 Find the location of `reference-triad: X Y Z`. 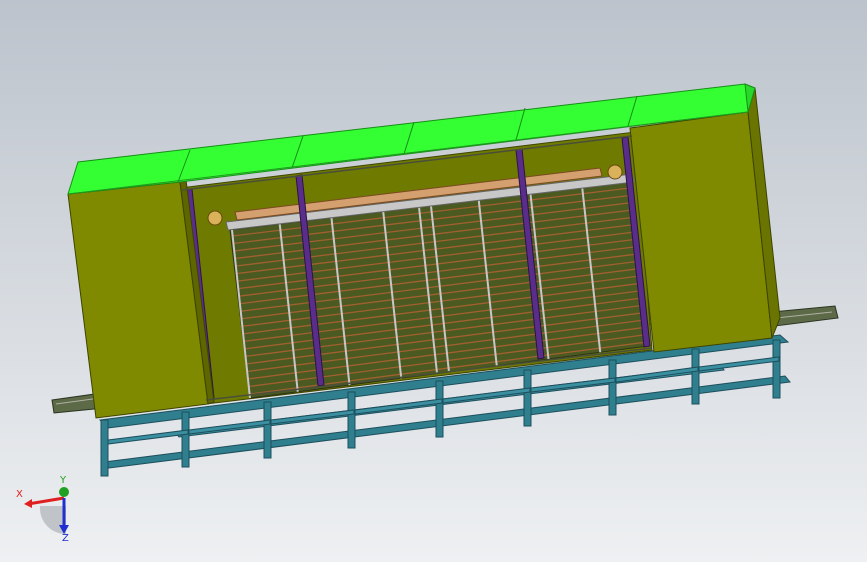

reference-triad: X Y Z is located at coordinates (54, 512).